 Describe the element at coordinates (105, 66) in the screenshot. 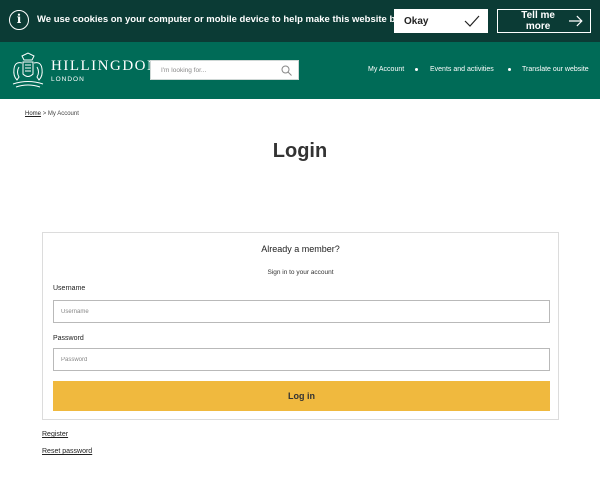

I see `logo-wordmark: HILLINGDON` at that location.